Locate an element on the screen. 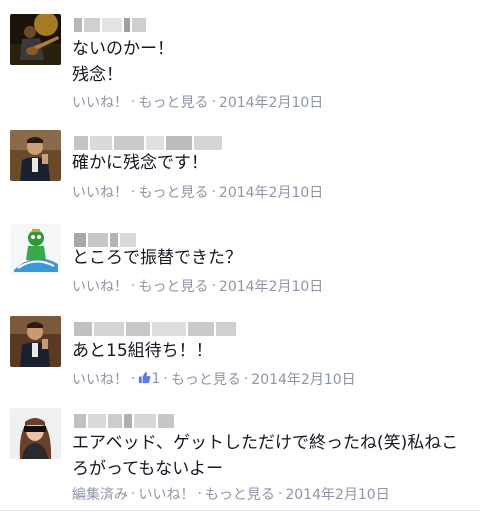  avatar-photo-guitarist is located at coordinates (35, 39).